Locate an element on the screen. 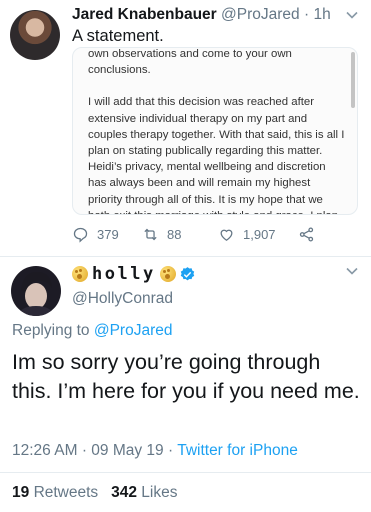 The height and width of the screenshot is (512, 371). heart-icon is located at coordinates (226, 235).